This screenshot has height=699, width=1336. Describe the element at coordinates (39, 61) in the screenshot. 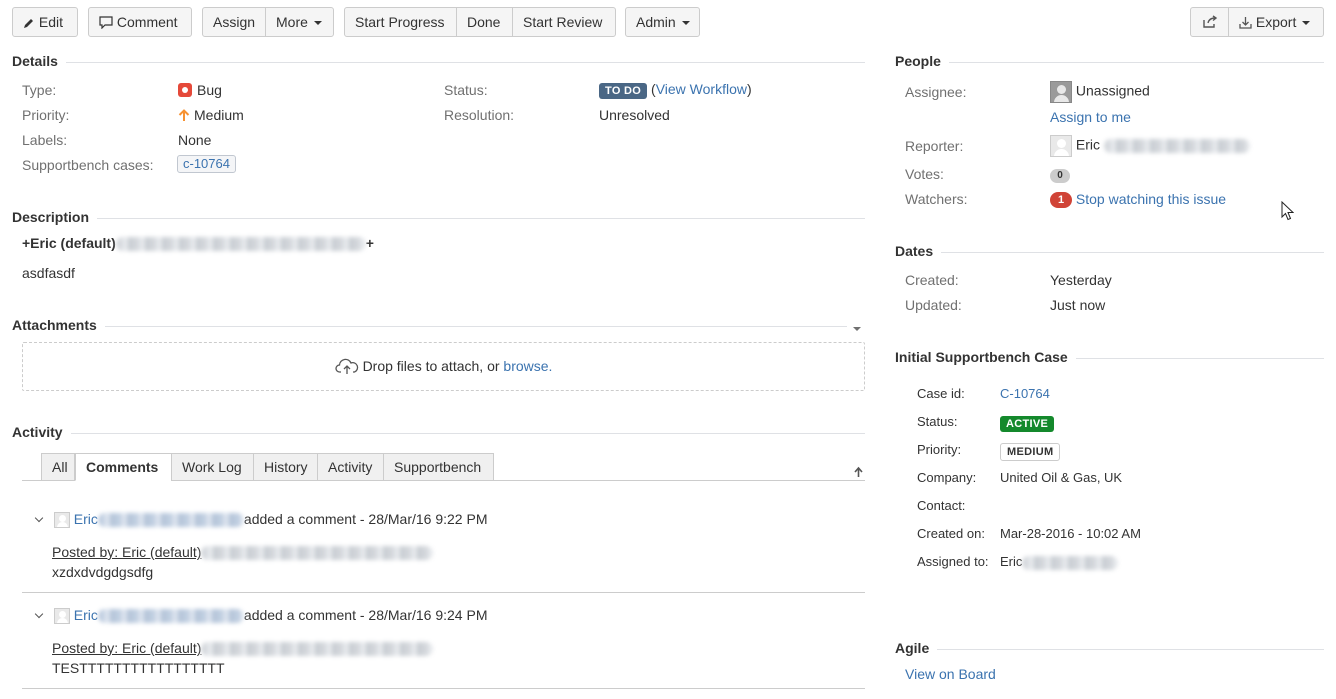

I see `details-heading: Details` at that location.